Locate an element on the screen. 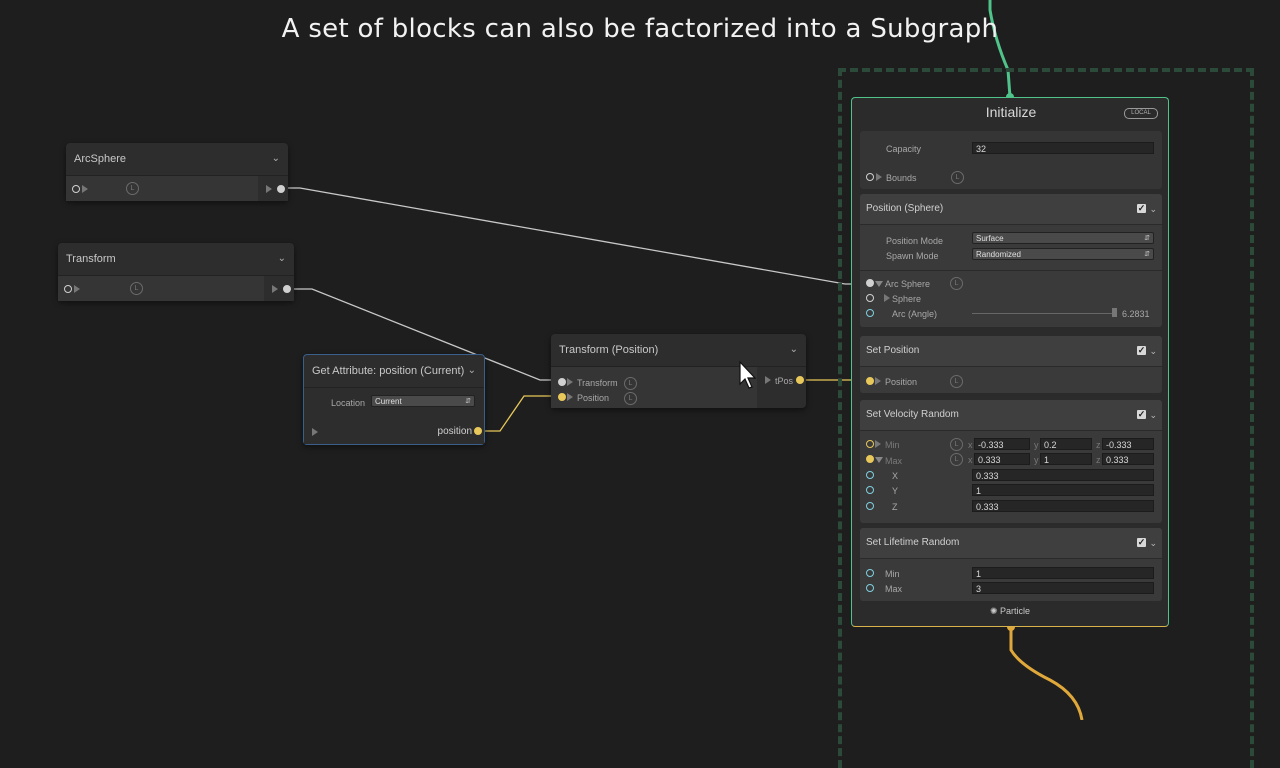 The height and width of the screenshot is (768, 1280). arc-angle-slider is located at coordinates (1042, 313).